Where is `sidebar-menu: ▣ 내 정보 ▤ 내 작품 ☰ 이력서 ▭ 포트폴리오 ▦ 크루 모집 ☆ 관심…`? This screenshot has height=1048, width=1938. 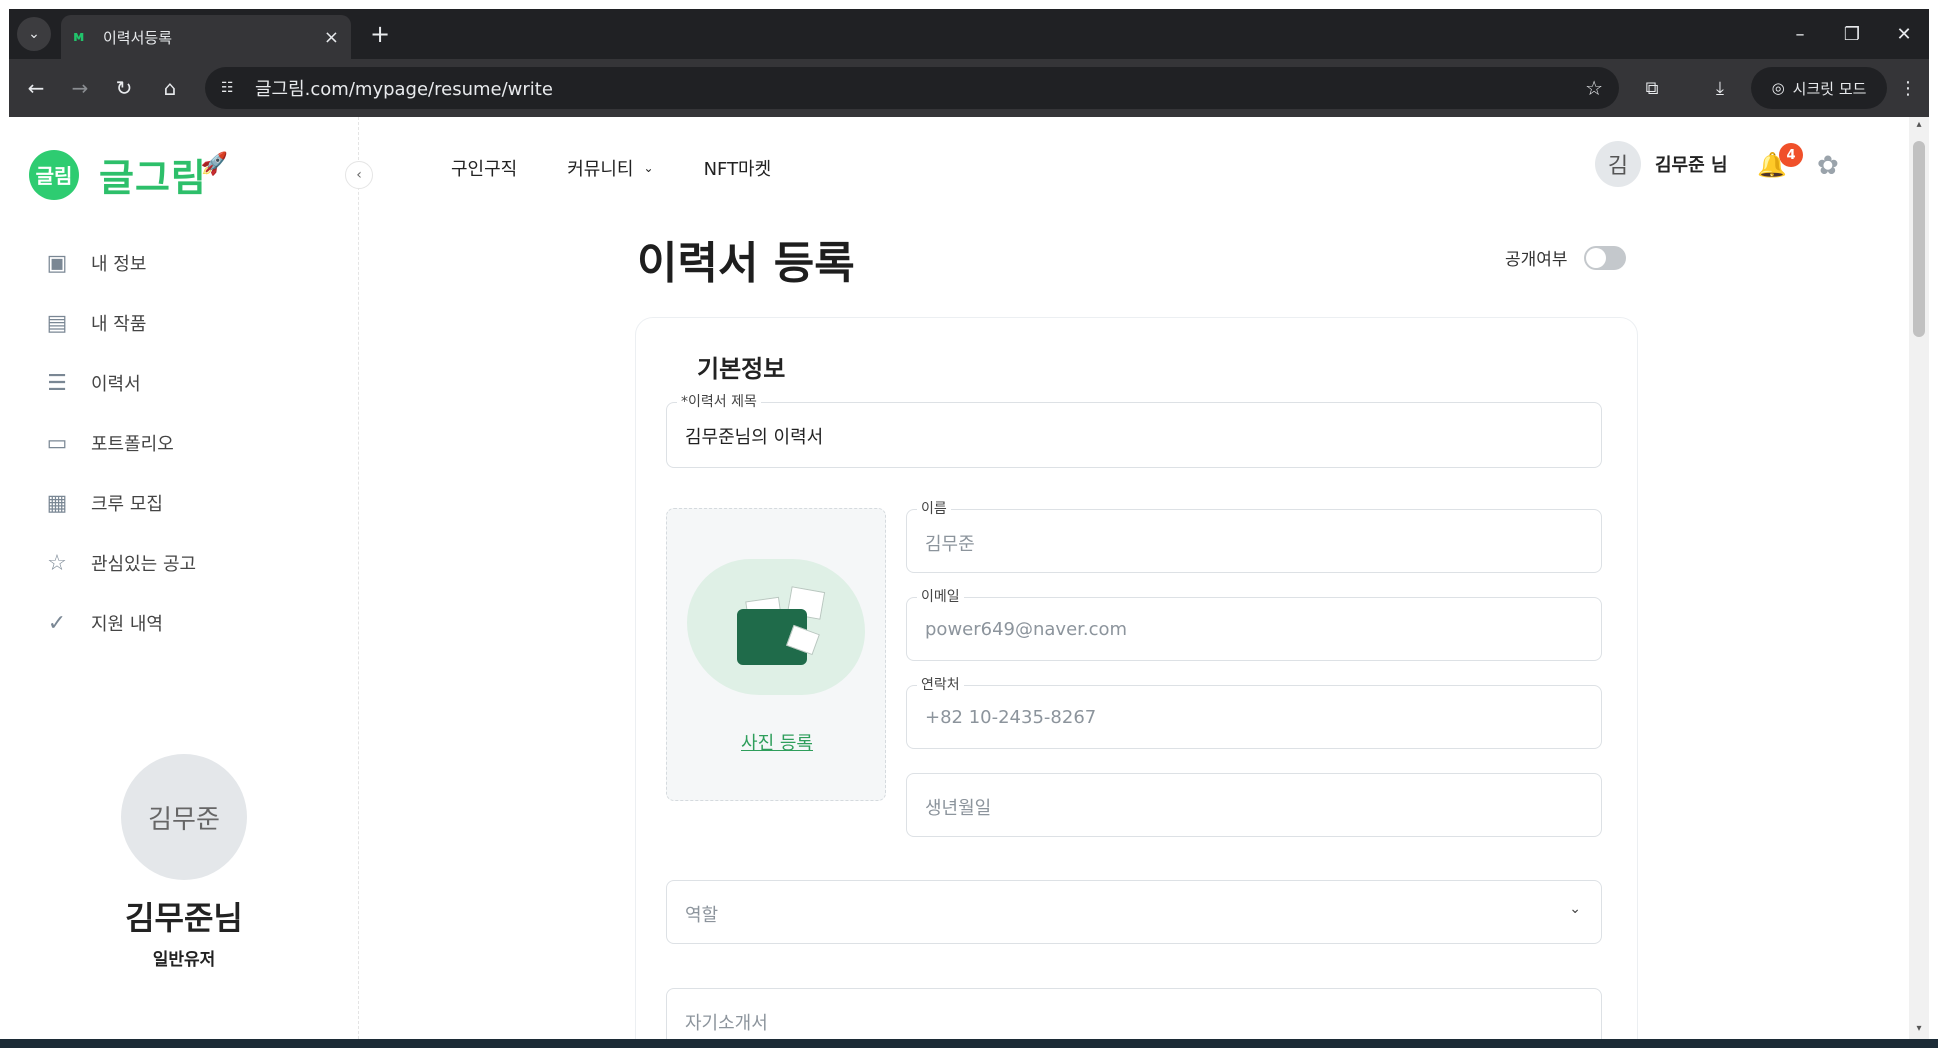 sidebar-menu: ▣ 내 정보 ▤ 내 작품 ☰ 이력서 ▭ 포트폴리오 ▦ 크루 모집 ☆ 관심… is located at coordinates (120, 443).